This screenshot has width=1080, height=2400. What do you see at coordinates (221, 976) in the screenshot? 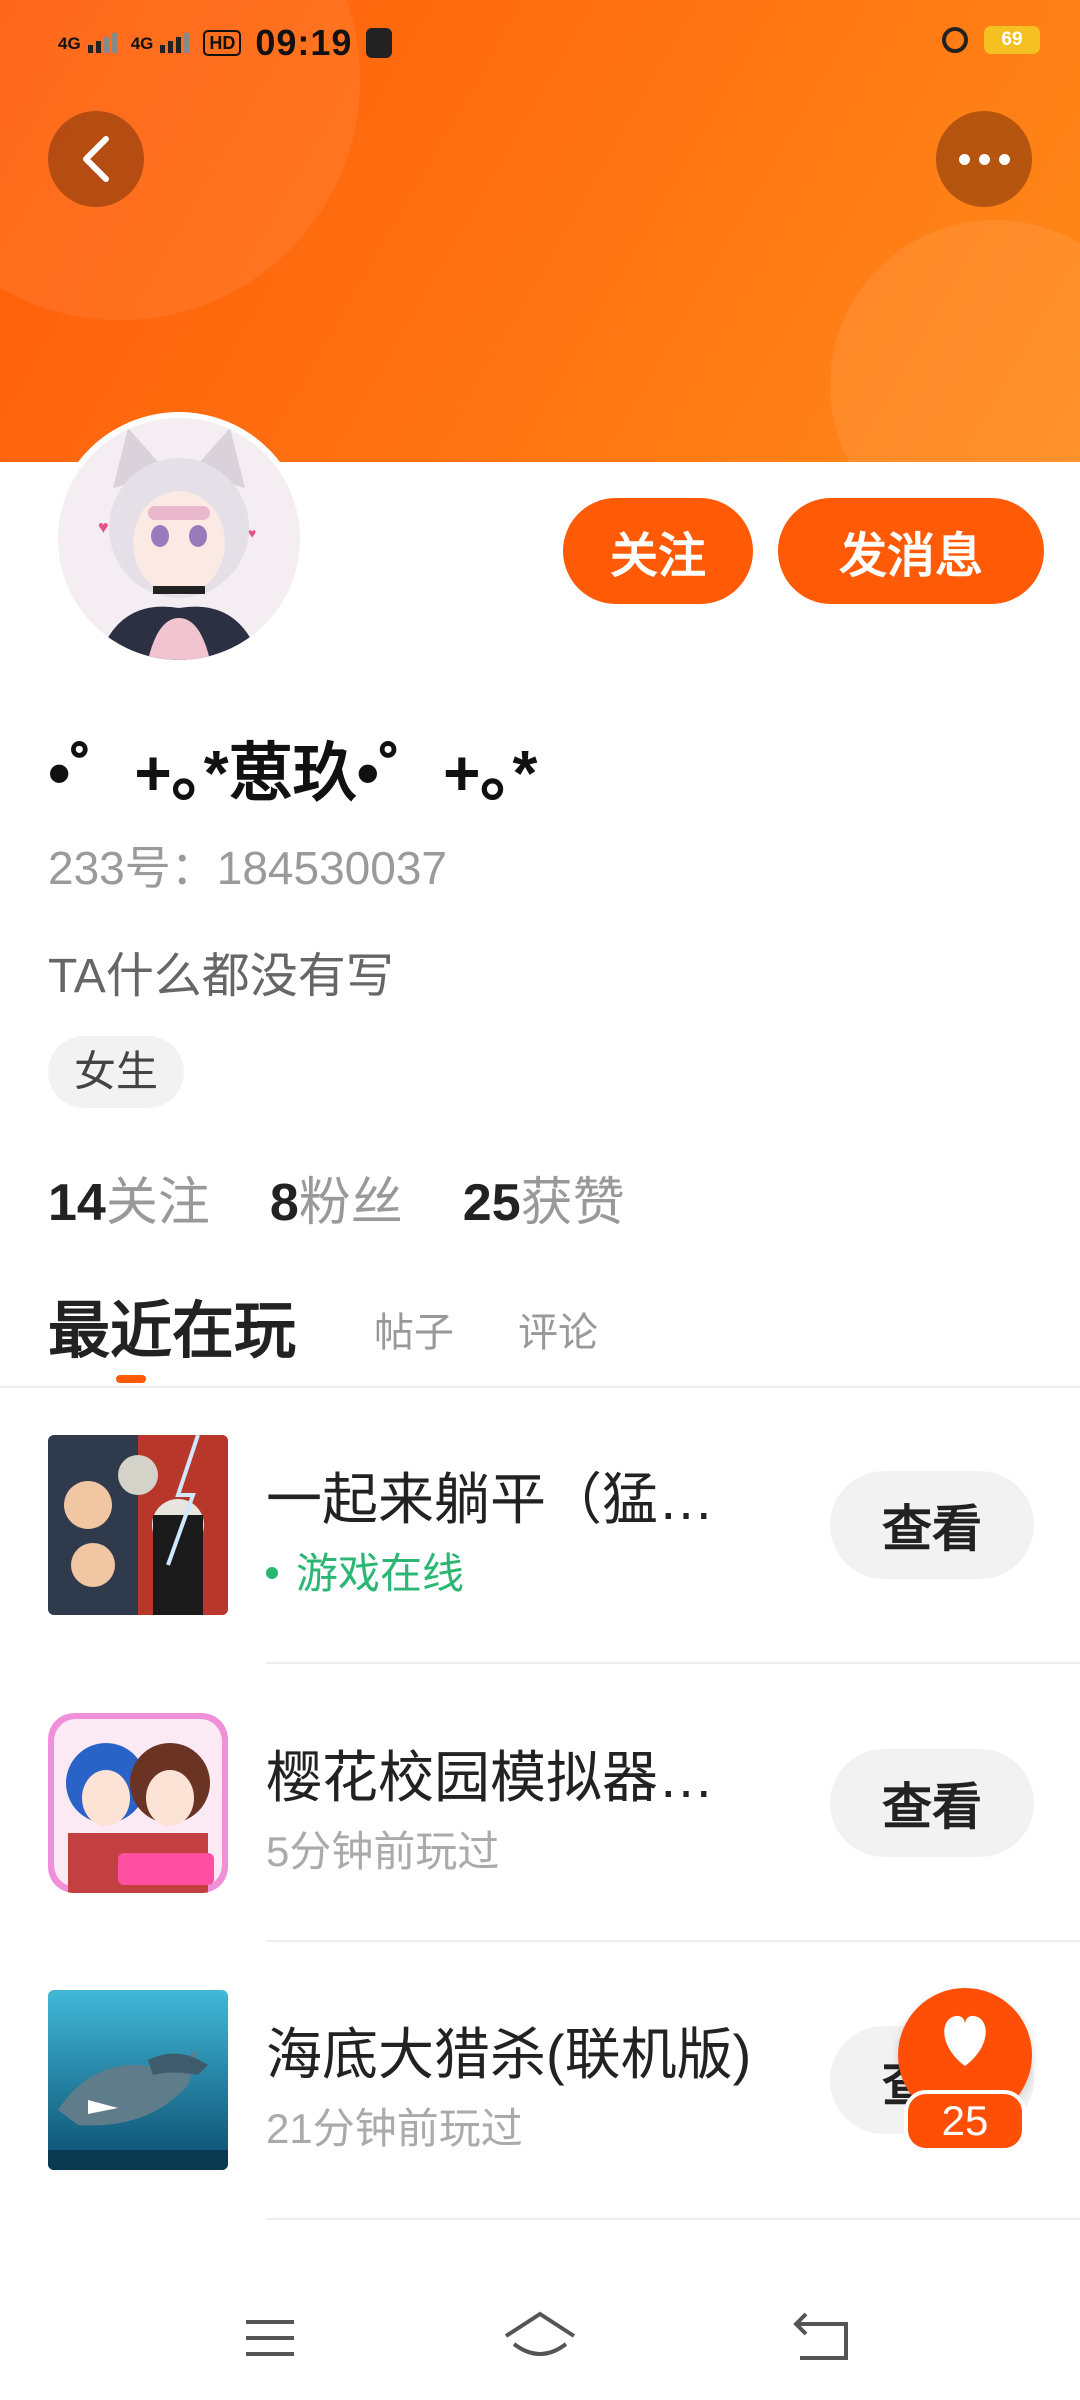
I see `bio-text: TA什么都没有写` at bounding box center [221, 976].